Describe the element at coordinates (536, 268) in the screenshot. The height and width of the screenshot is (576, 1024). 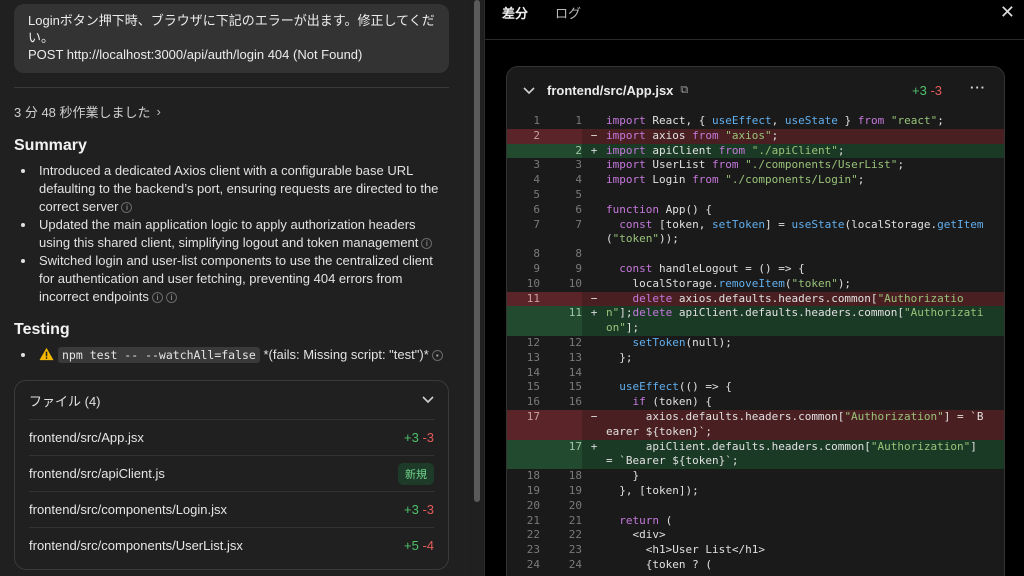
I see `old-line-number: 9` at that location.